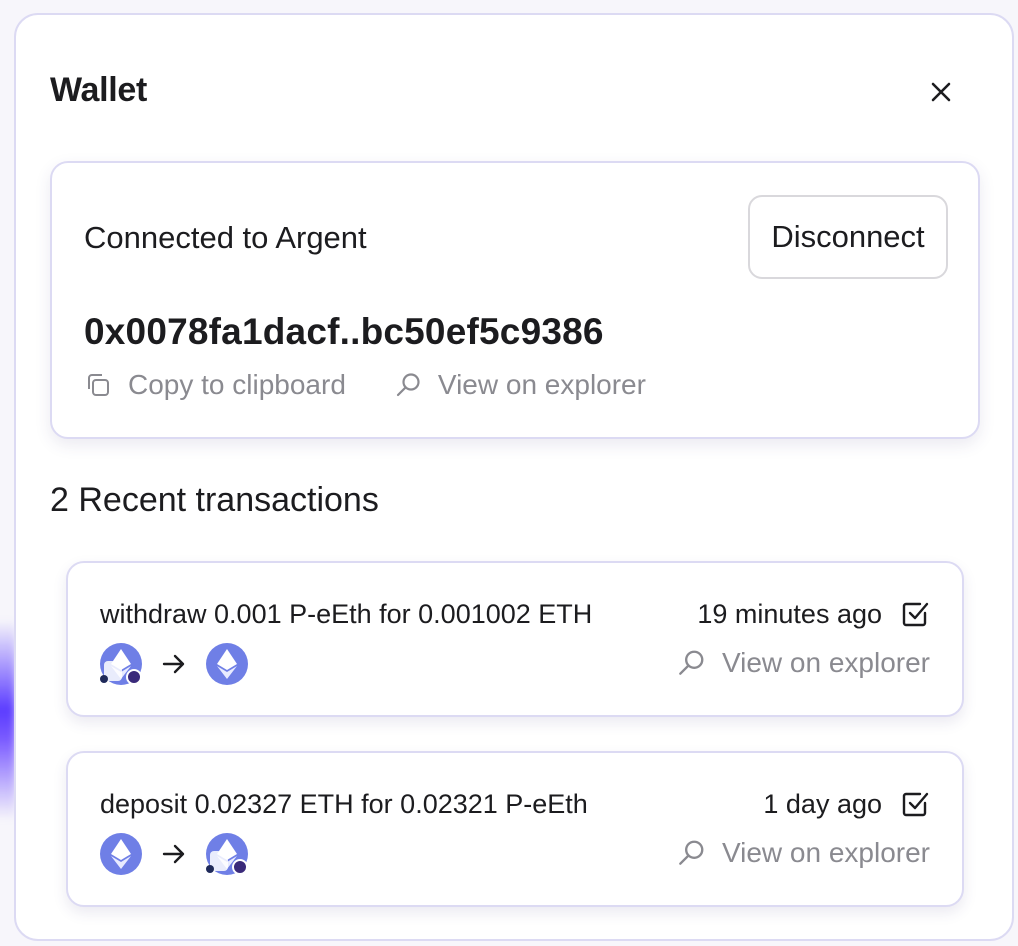 The height and width of the screenshot is (946, 1018). I want to click on copy-icon, so click(98, 385).